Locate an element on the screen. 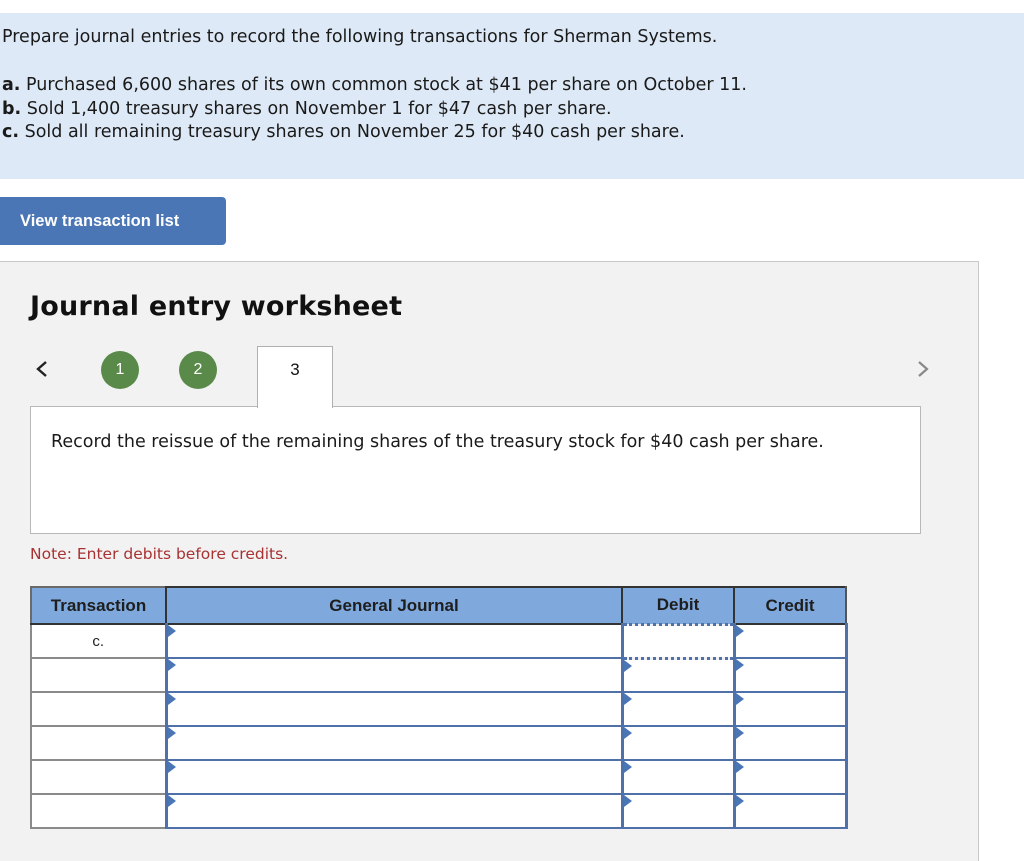 The width and height of the screenshot is (1024, 861). chevron-right-icon is located at coordinates (923, 369).